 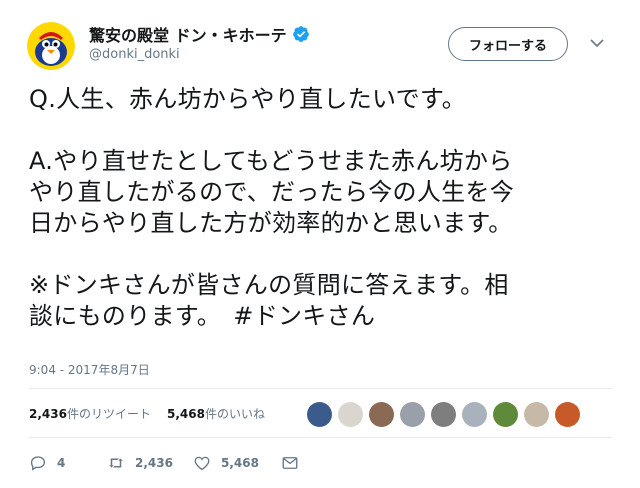 I want to click on follow-button: フォローする, so click(x=508, y=44).